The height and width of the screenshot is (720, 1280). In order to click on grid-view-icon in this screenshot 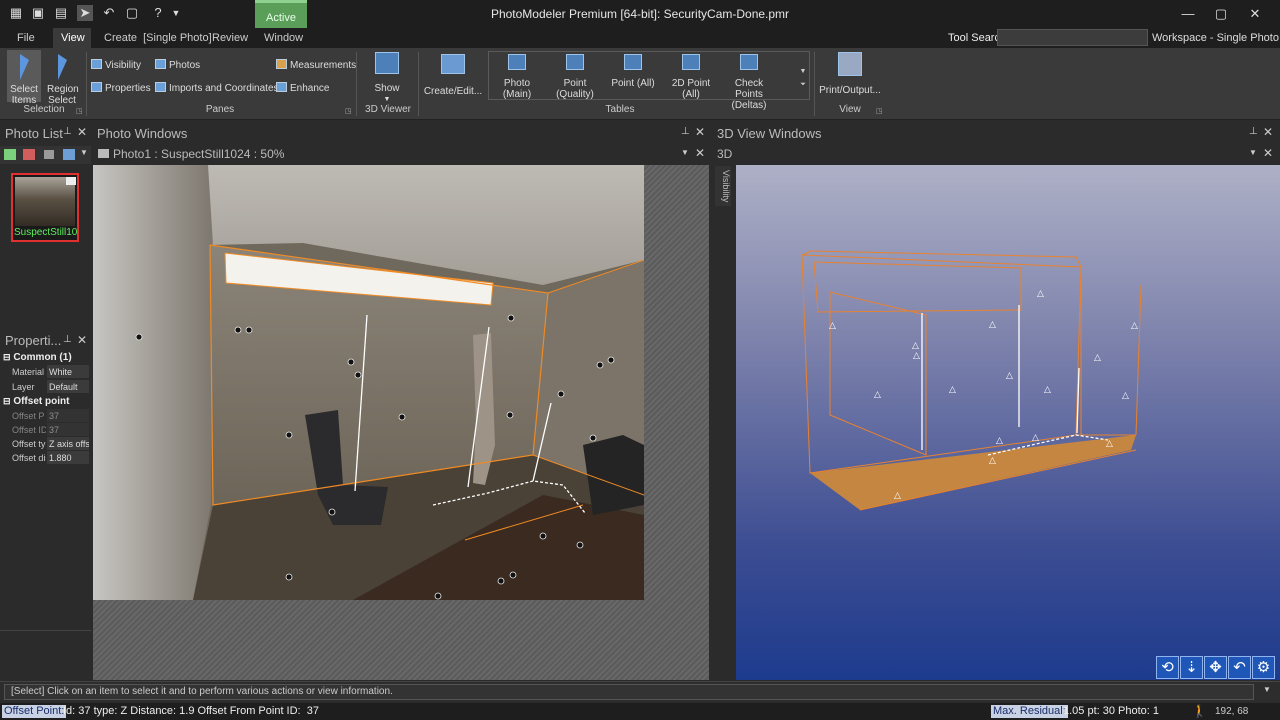, I will do `click(49, 154)`.